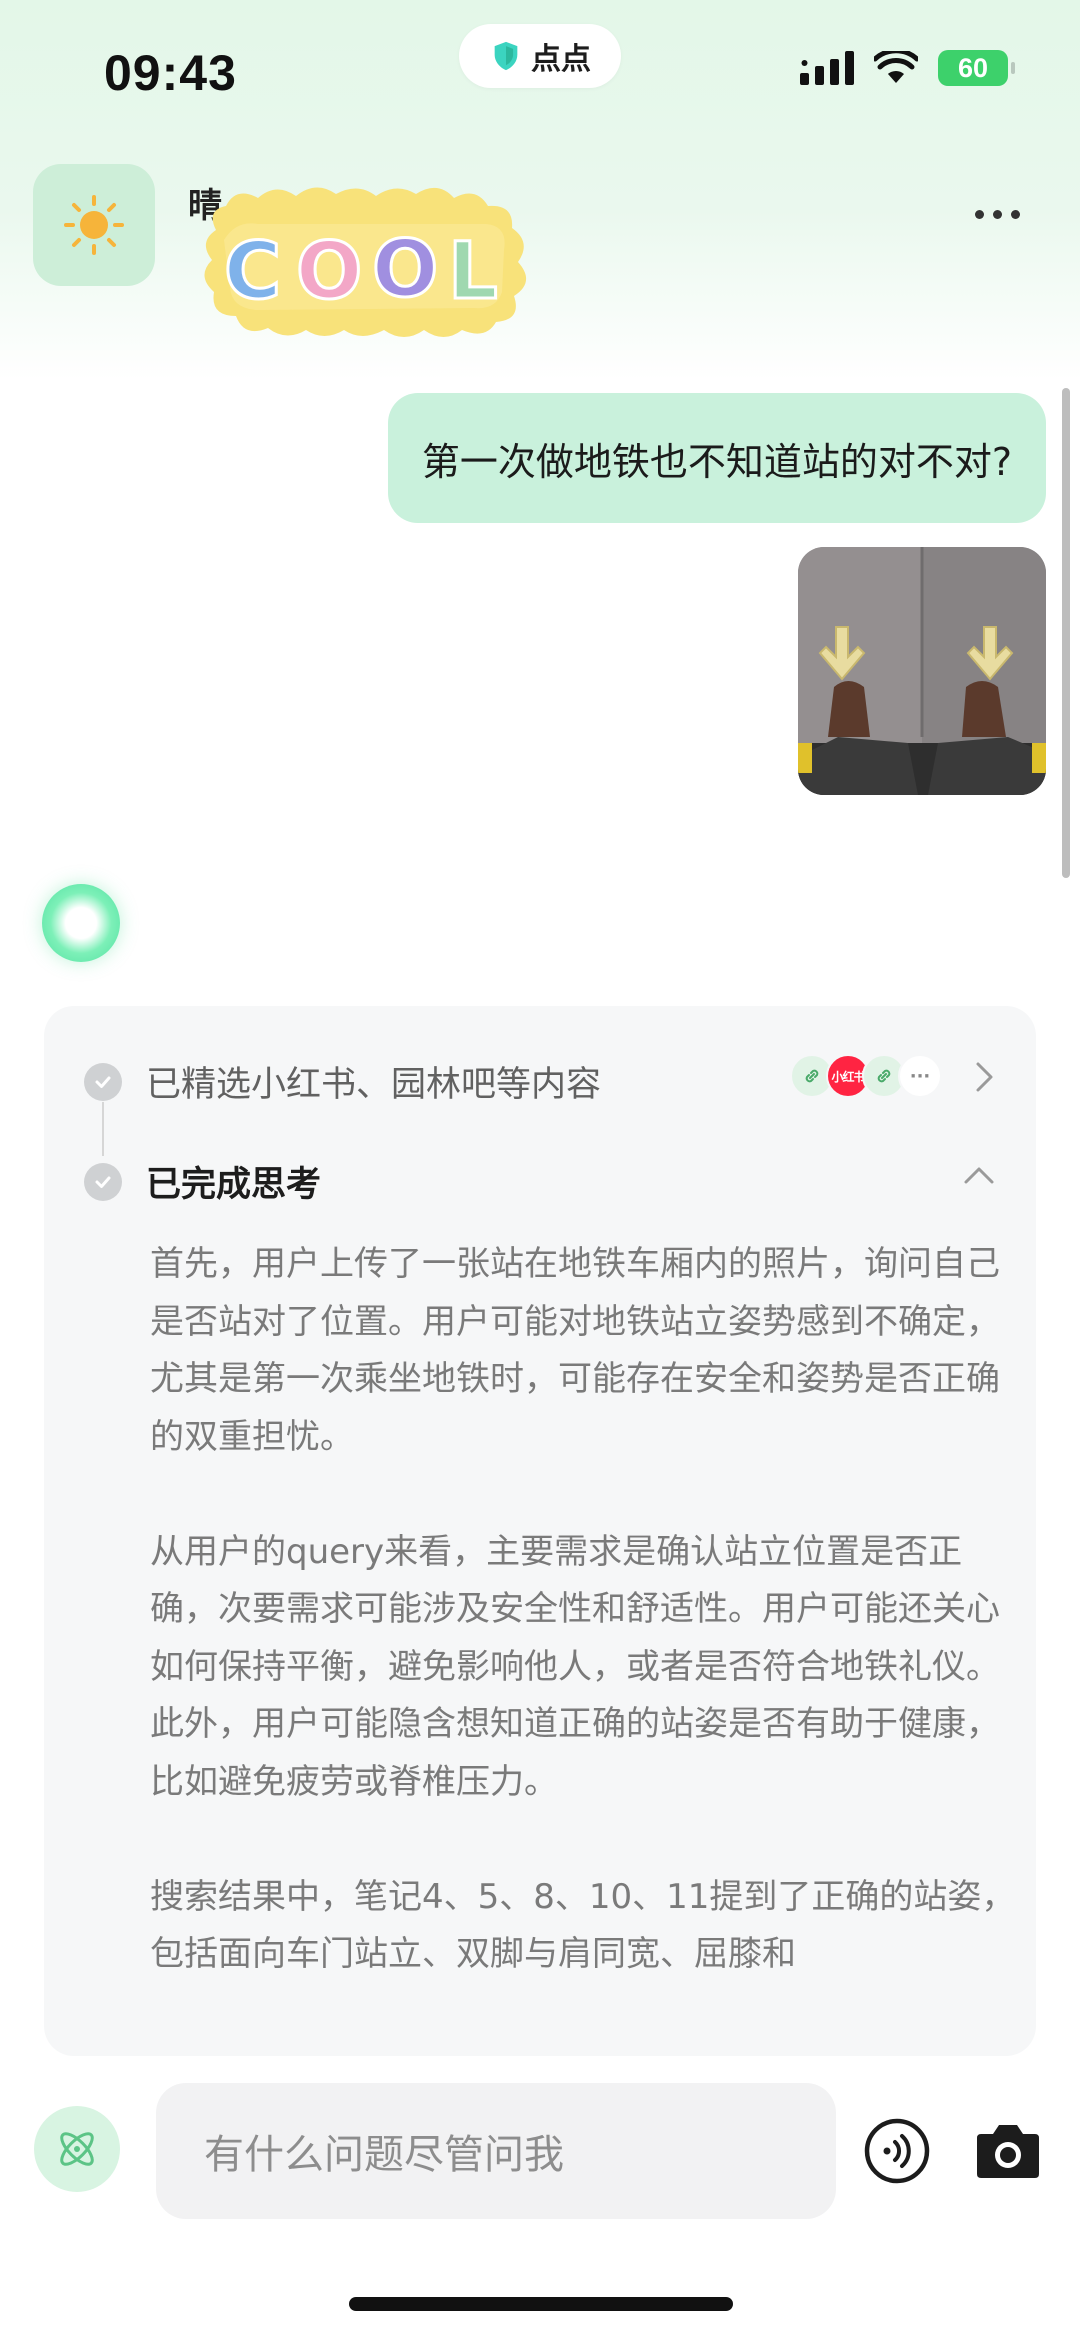  I want to click on thinking-step-label: 已完成思考, so click(234, 1185).